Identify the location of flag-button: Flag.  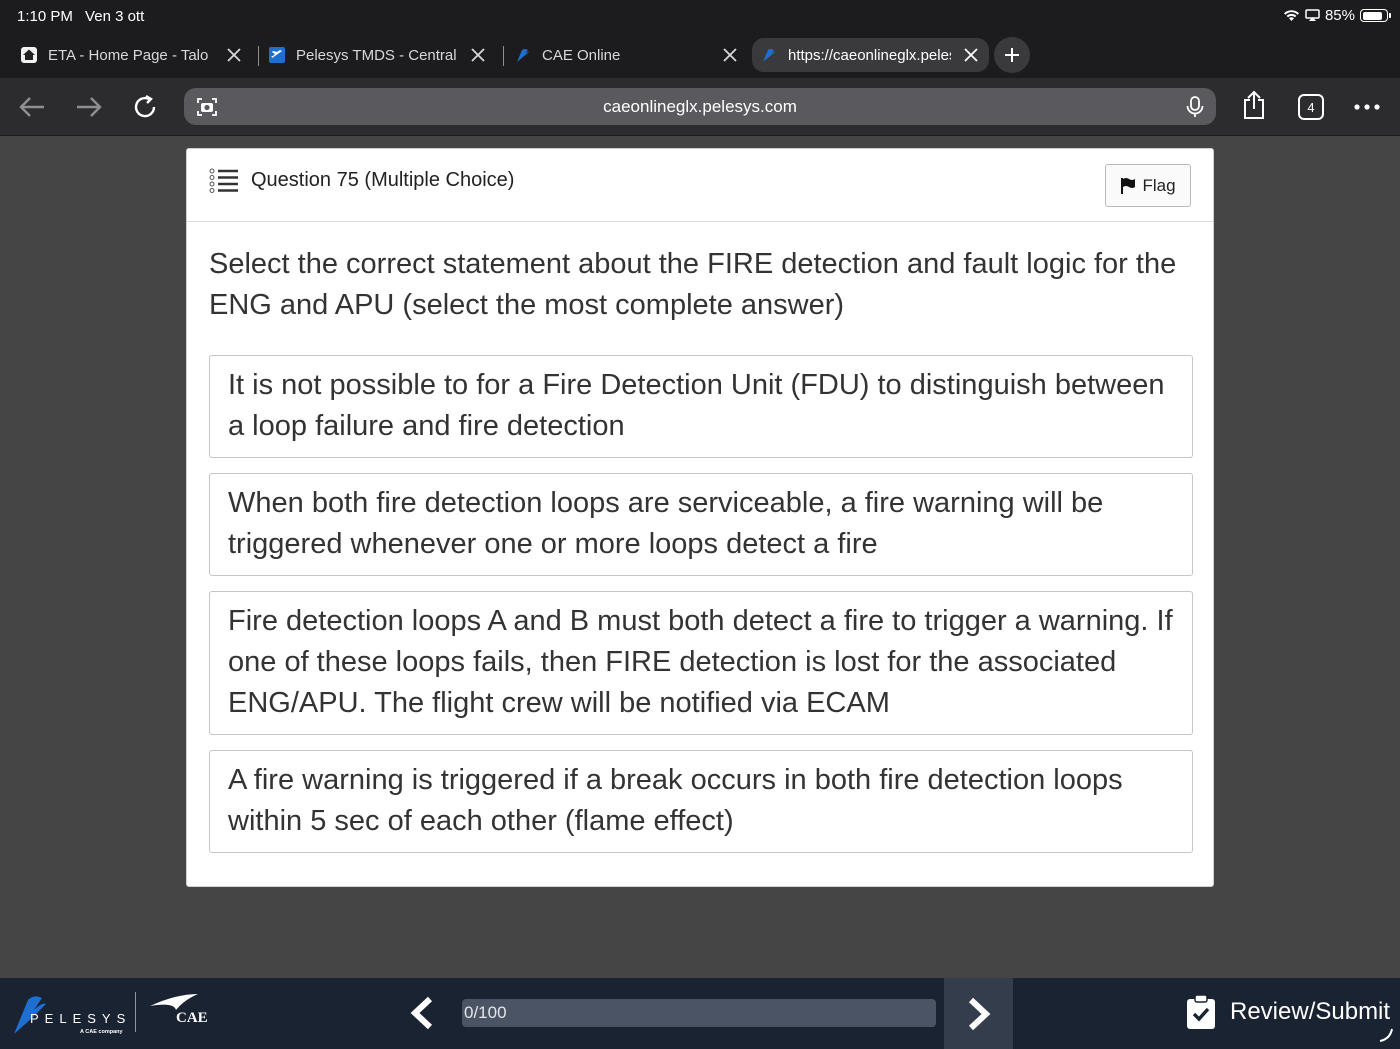
(1148, 185).